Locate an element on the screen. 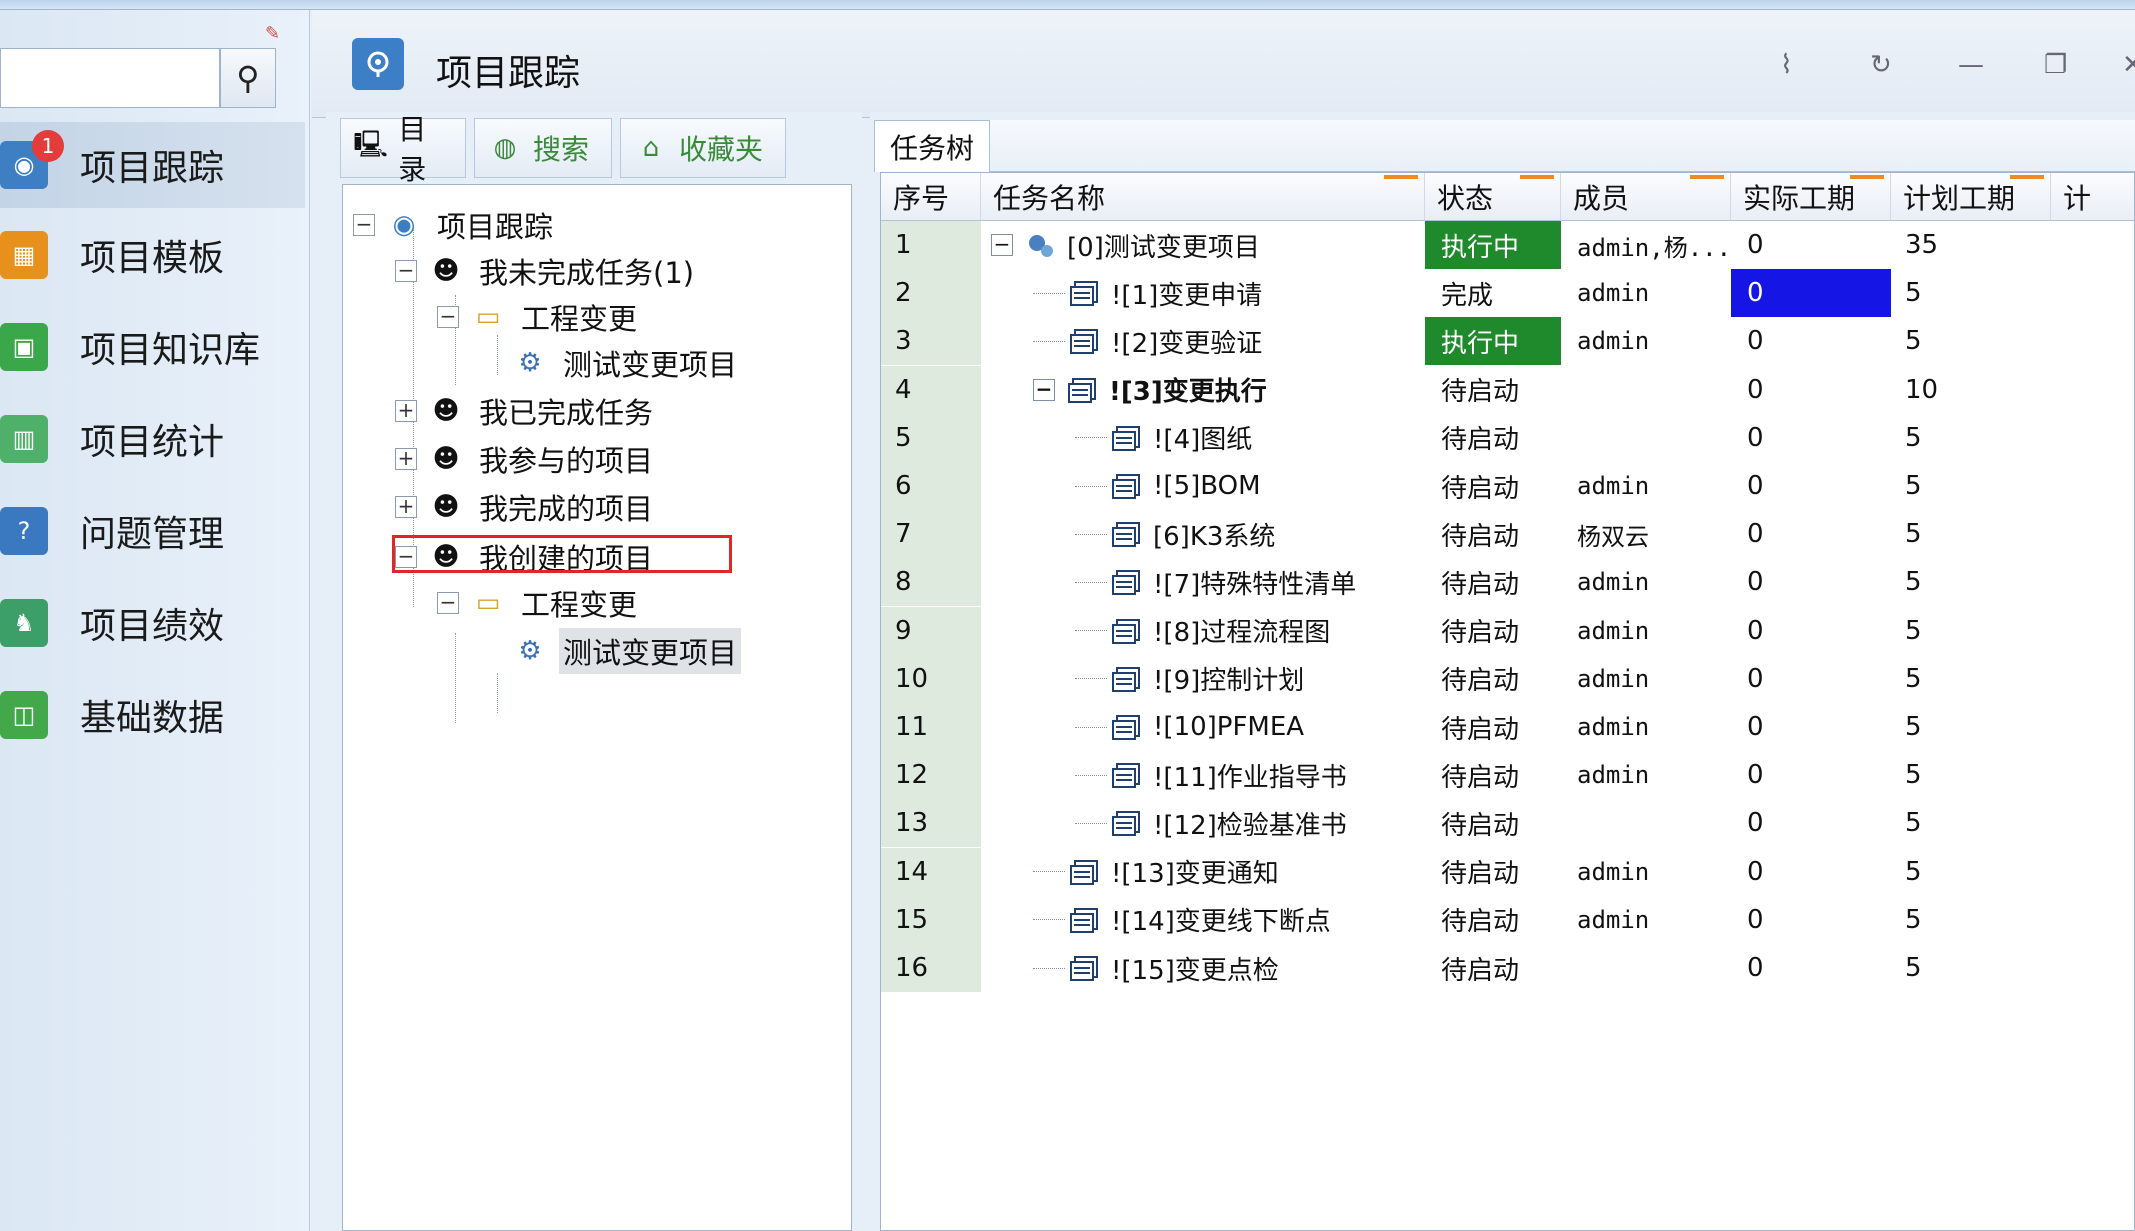  table-row: 14 ![13]变更通知 待启动 admin 0 5 is located at coordinates (1507, 871).